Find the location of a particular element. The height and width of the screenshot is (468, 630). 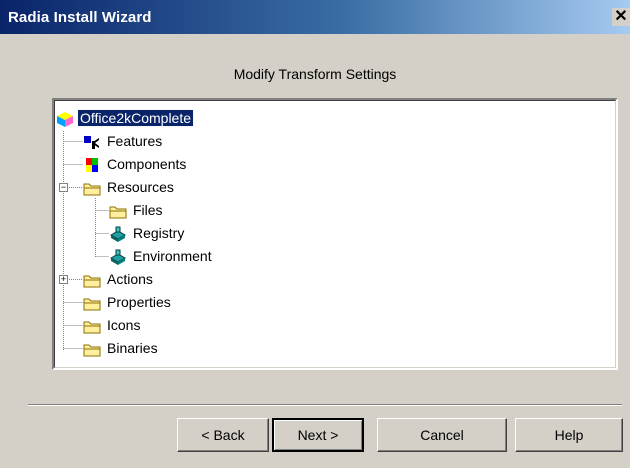

tree-item-resources: Resources is located at coordinates (183, 188).